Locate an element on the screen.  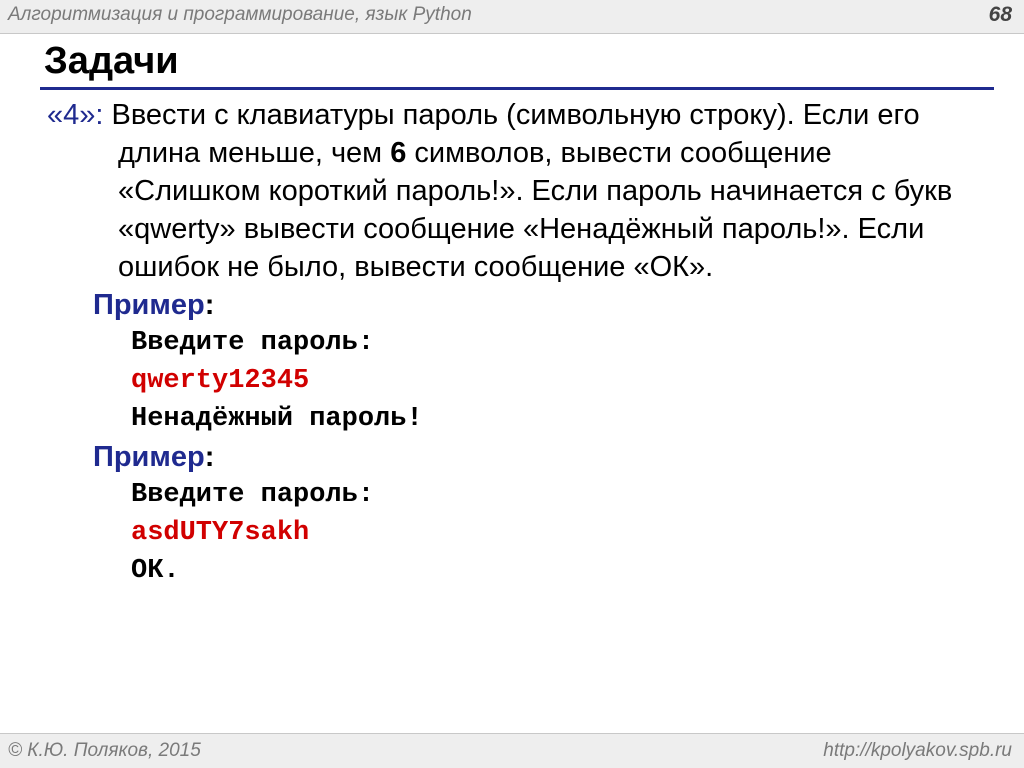
example-input-1: qwerty12345 is located at coordinates (220, 381).